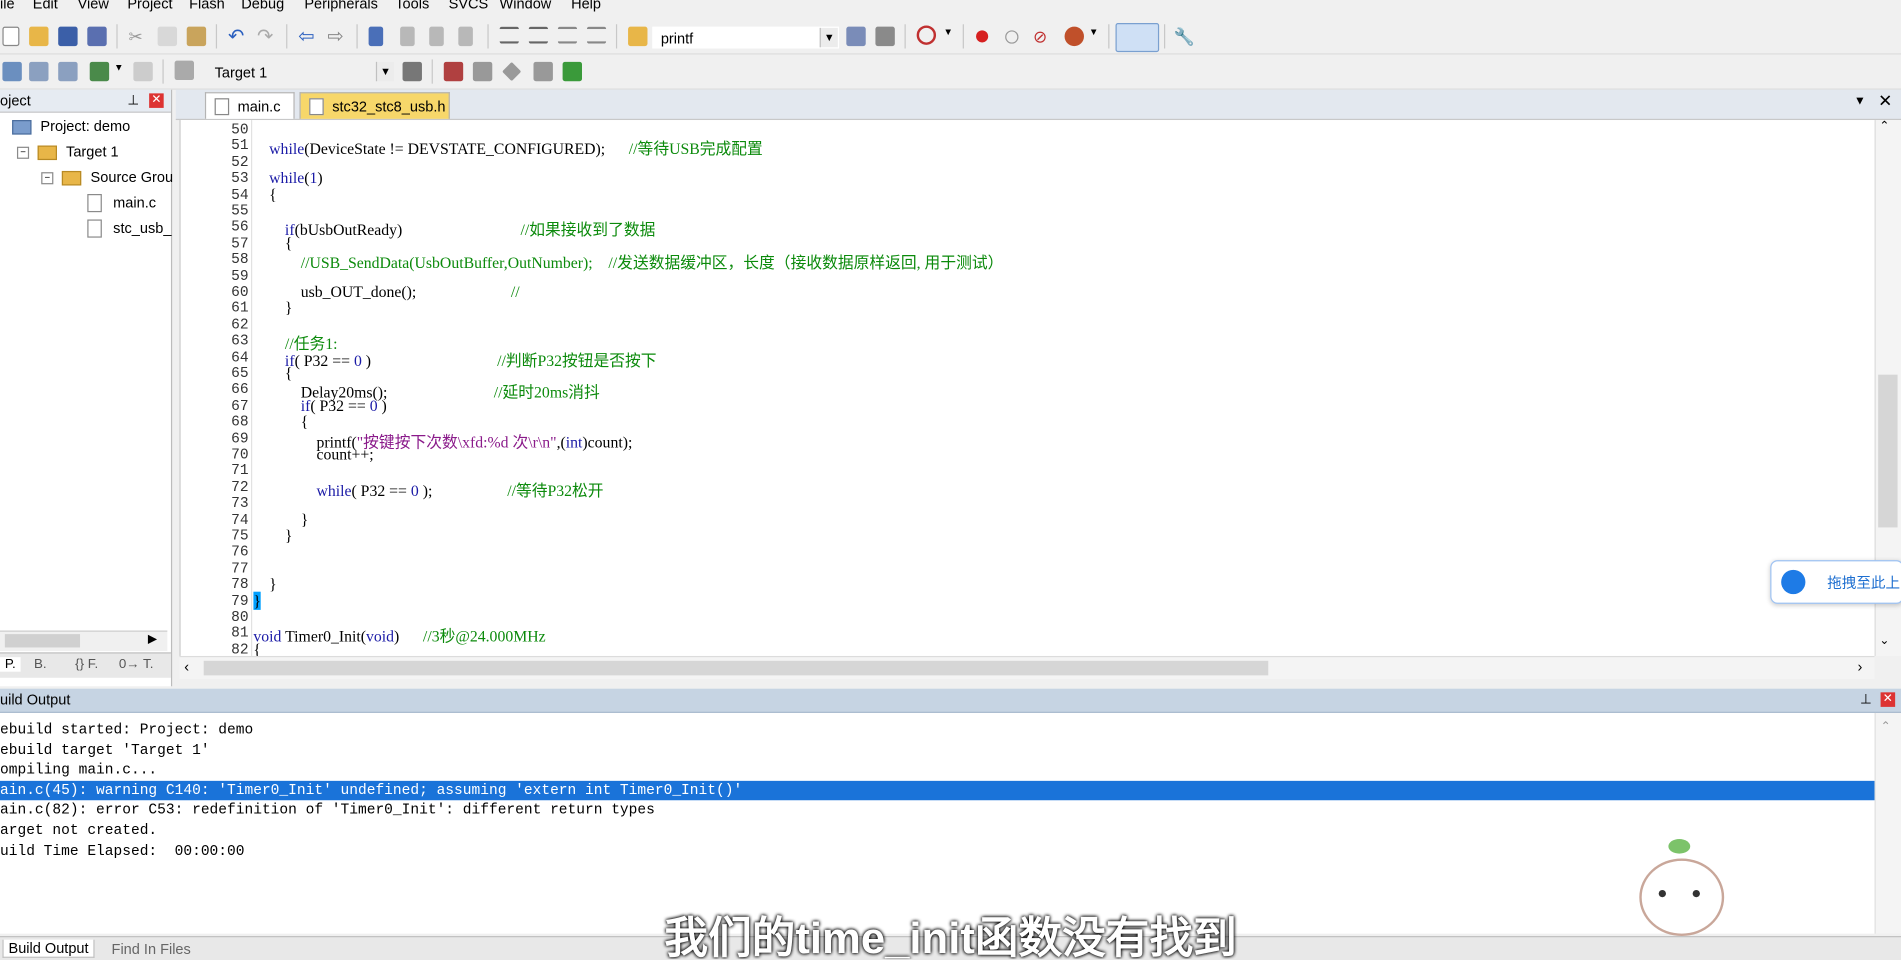  I want to click on back-icon: ⇦, so click(307, 36).